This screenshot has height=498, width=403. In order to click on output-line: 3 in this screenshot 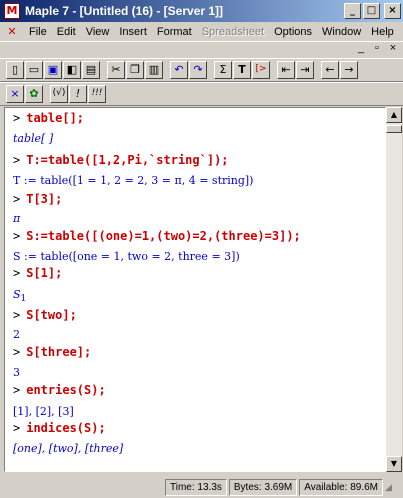, I will do `click(16, 372)`.